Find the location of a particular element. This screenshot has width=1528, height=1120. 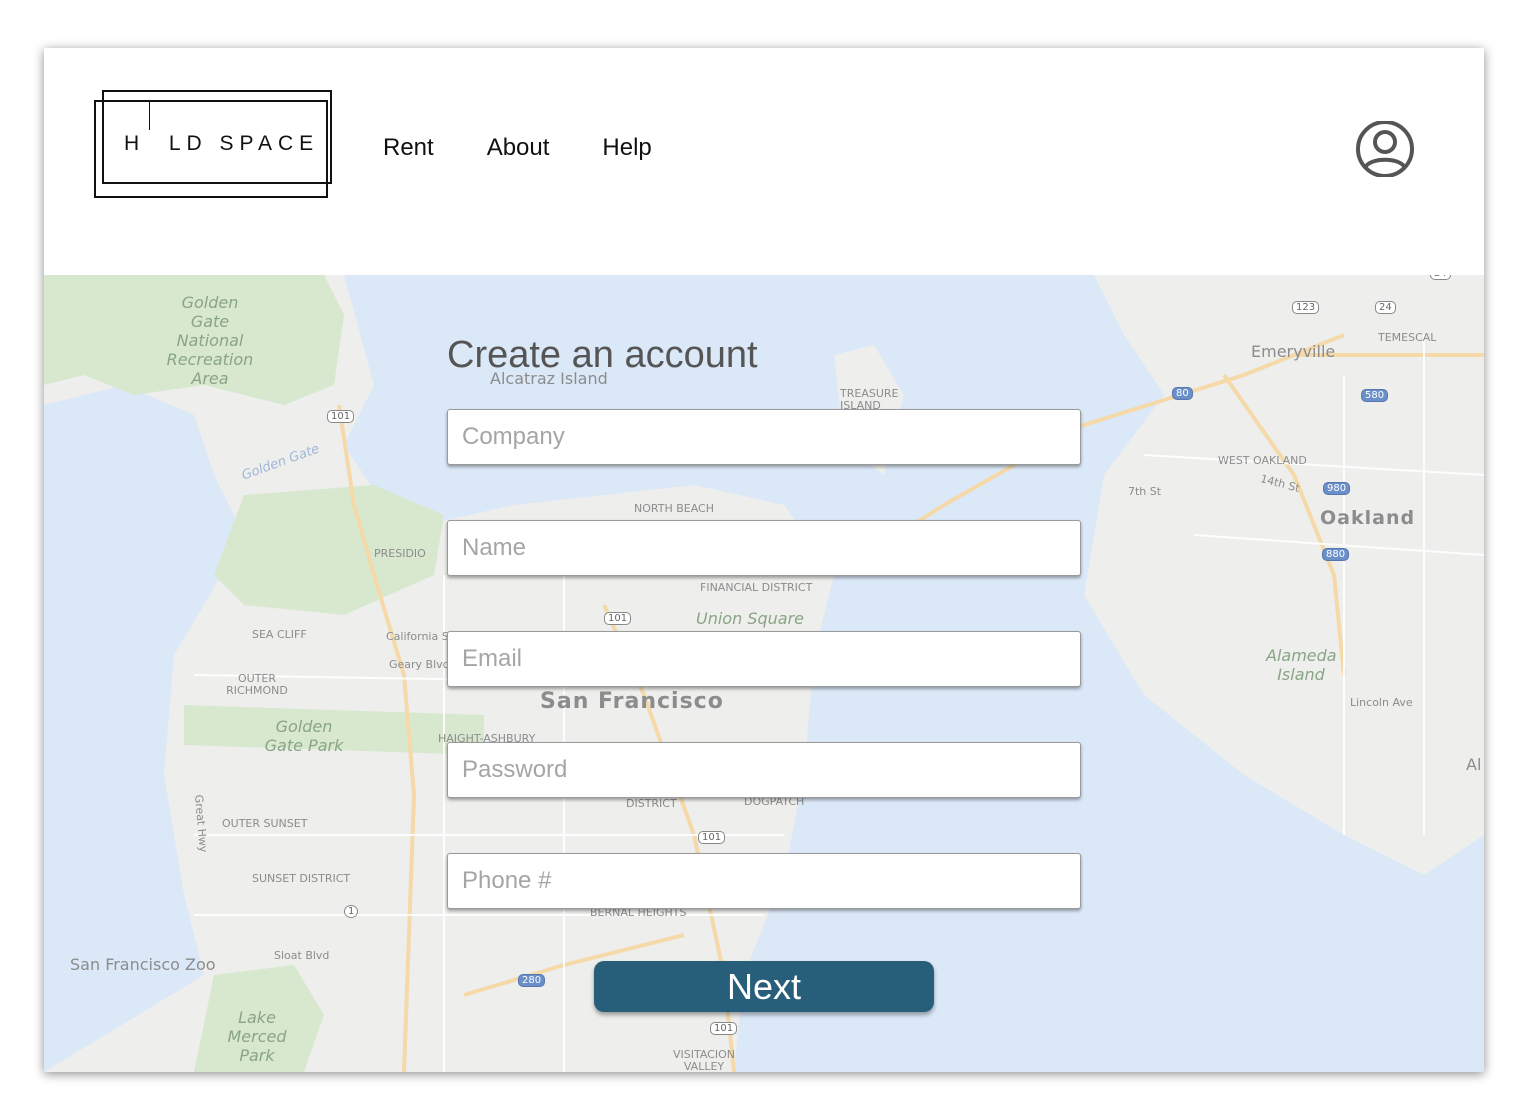

highway-shield-580: 580 is located at coordinates (1375, 395).